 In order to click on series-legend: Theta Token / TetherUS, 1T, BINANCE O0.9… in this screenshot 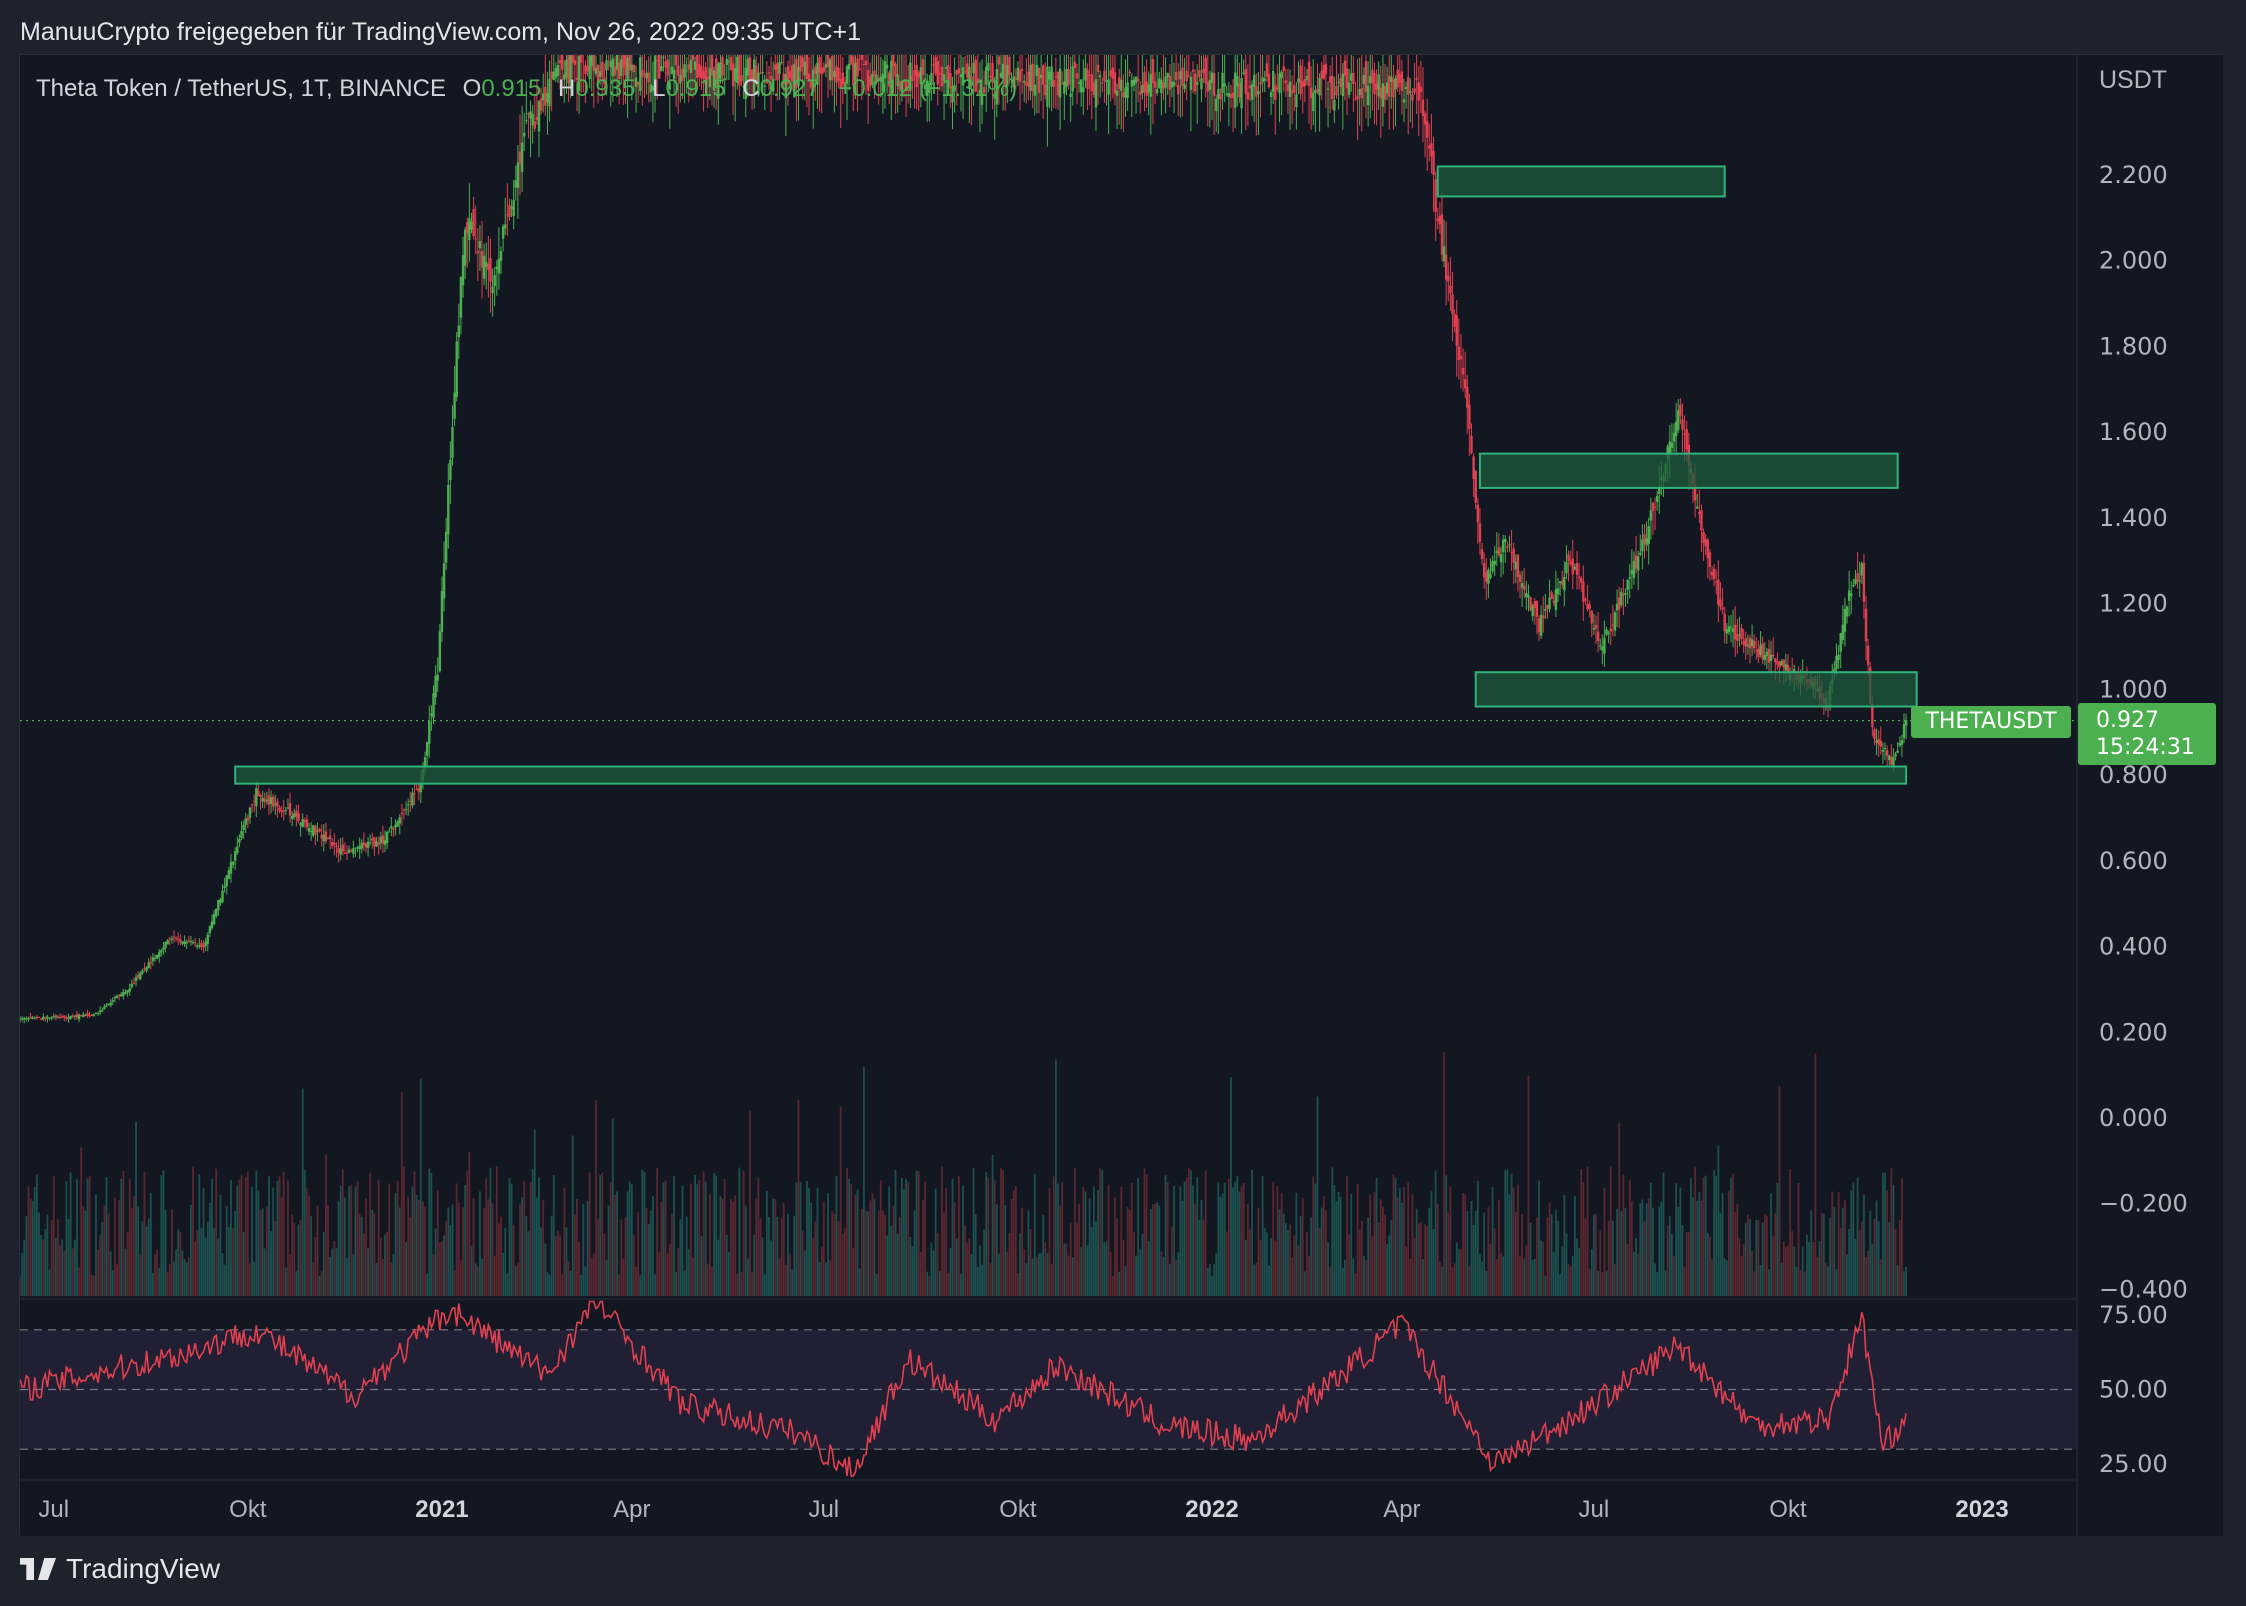, I will do `click(526, 89)`.